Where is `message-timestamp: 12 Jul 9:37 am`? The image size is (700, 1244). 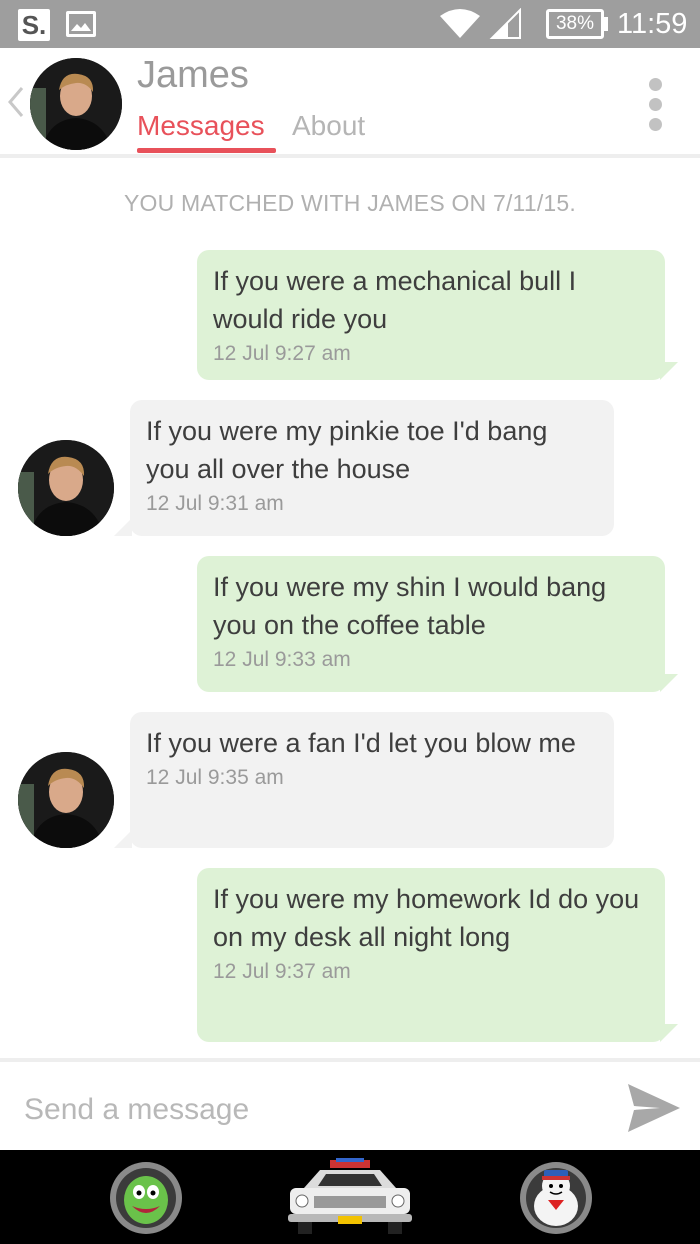 message-timestamp: 12 Jul 9:37 am is located at coordinates (282, 971).